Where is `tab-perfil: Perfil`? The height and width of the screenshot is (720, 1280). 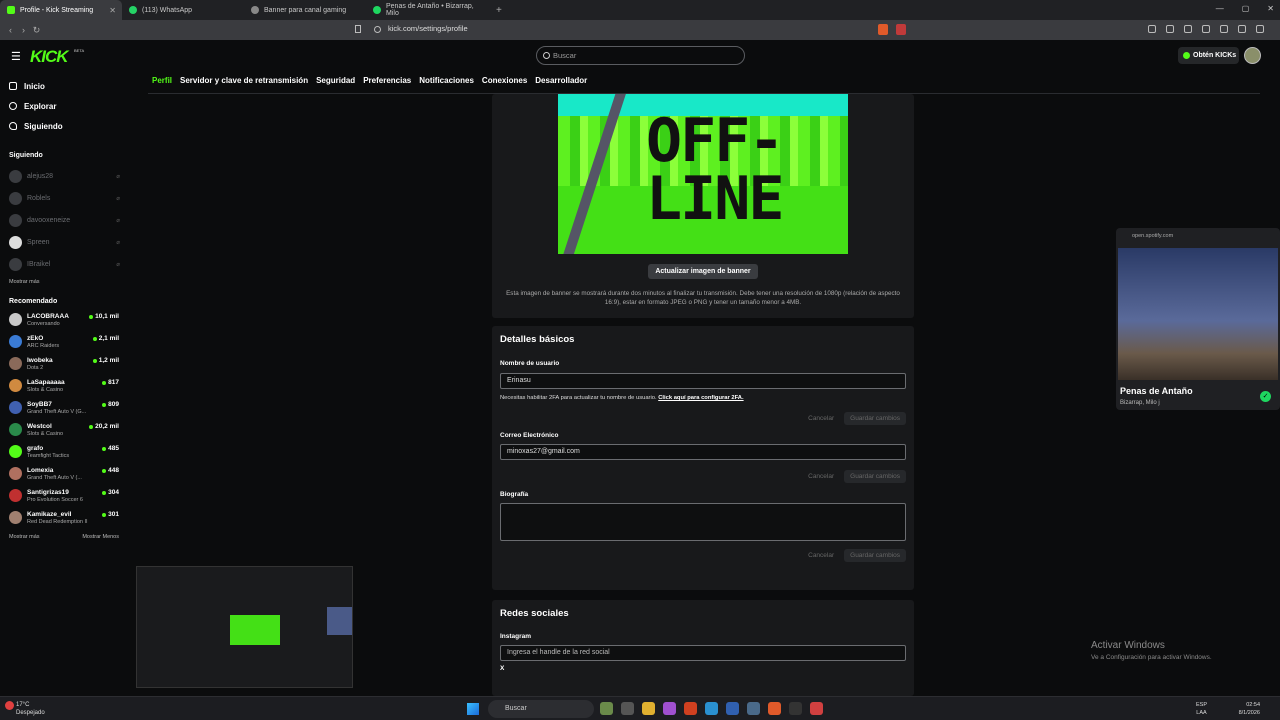 tab-perfil: Perfil is located at coordinates (162, 85).